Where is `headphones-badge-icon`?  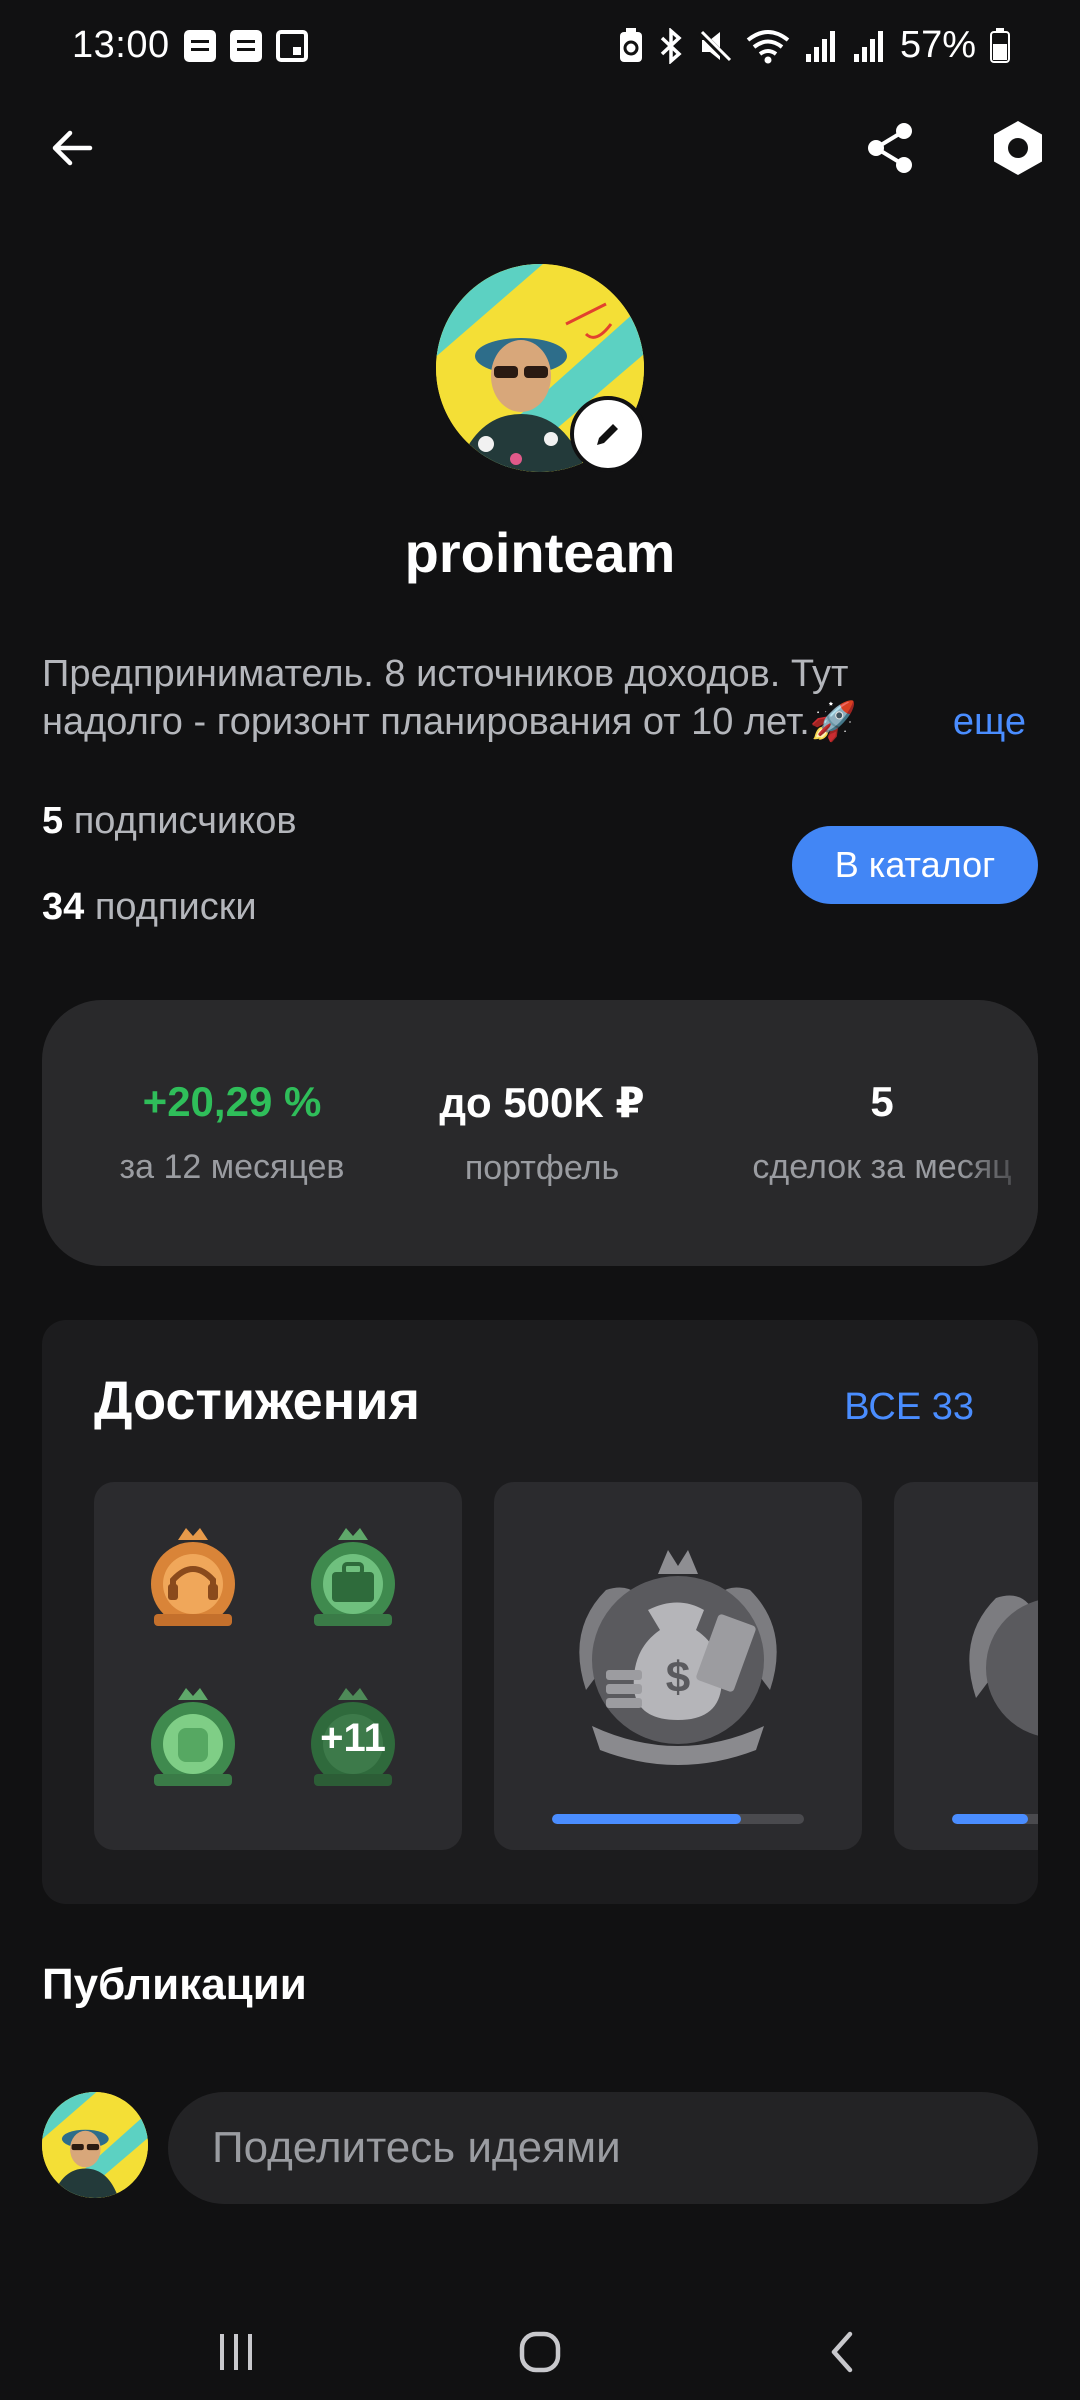
headphones-badge-icon is located at coordinates (193, 1577).